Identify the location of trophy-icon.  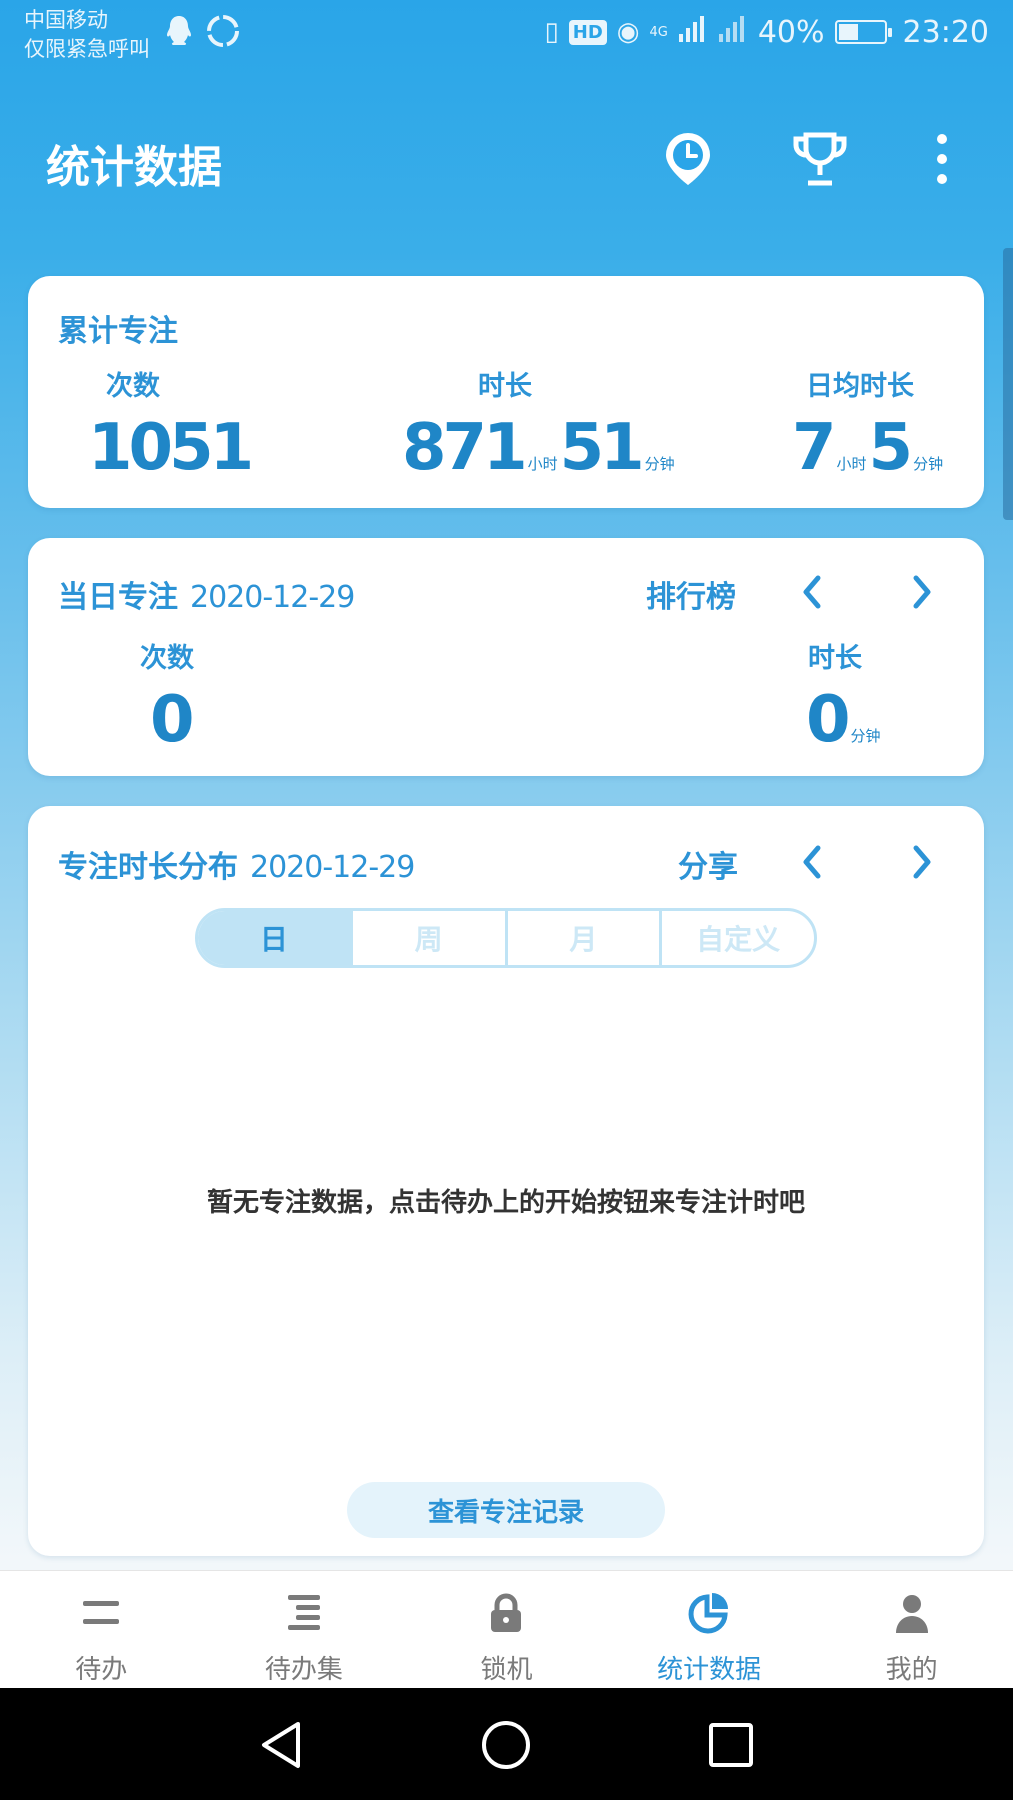
(820, 159).